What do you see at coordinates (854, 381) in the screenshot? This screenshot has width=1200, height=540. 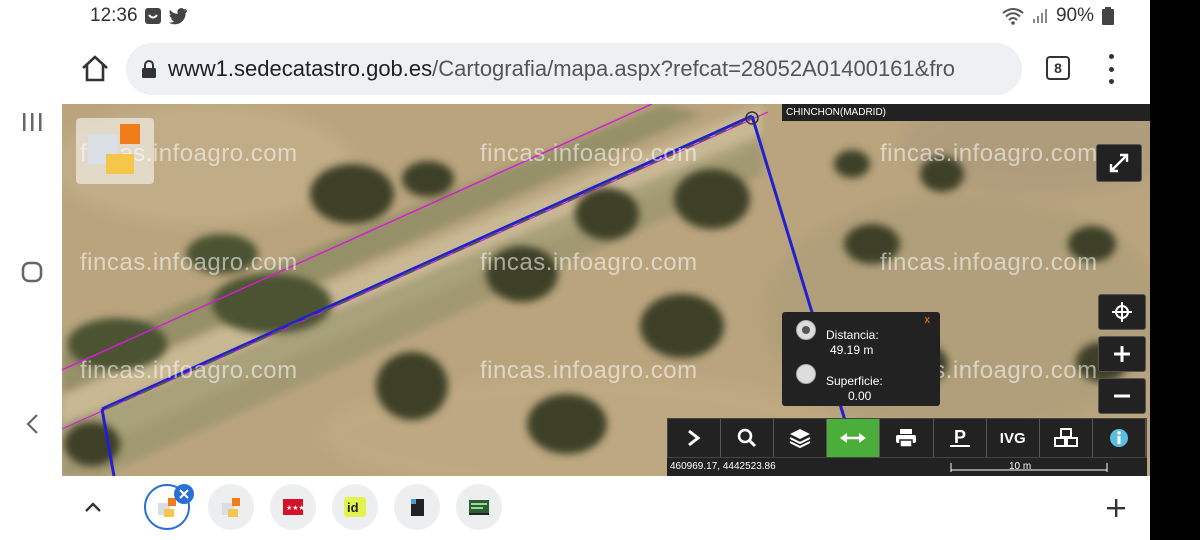 I see `area-label: Superficie:` at bounding box center [854, 381].